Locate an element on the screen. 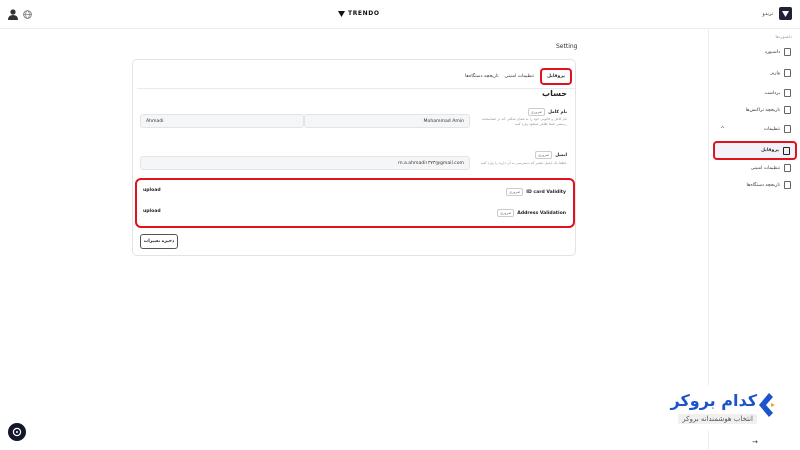 Image resolution: width=800 pixels, height=450 pixels. sidebar-item-label: واریز is located at coordinates (775, 73).